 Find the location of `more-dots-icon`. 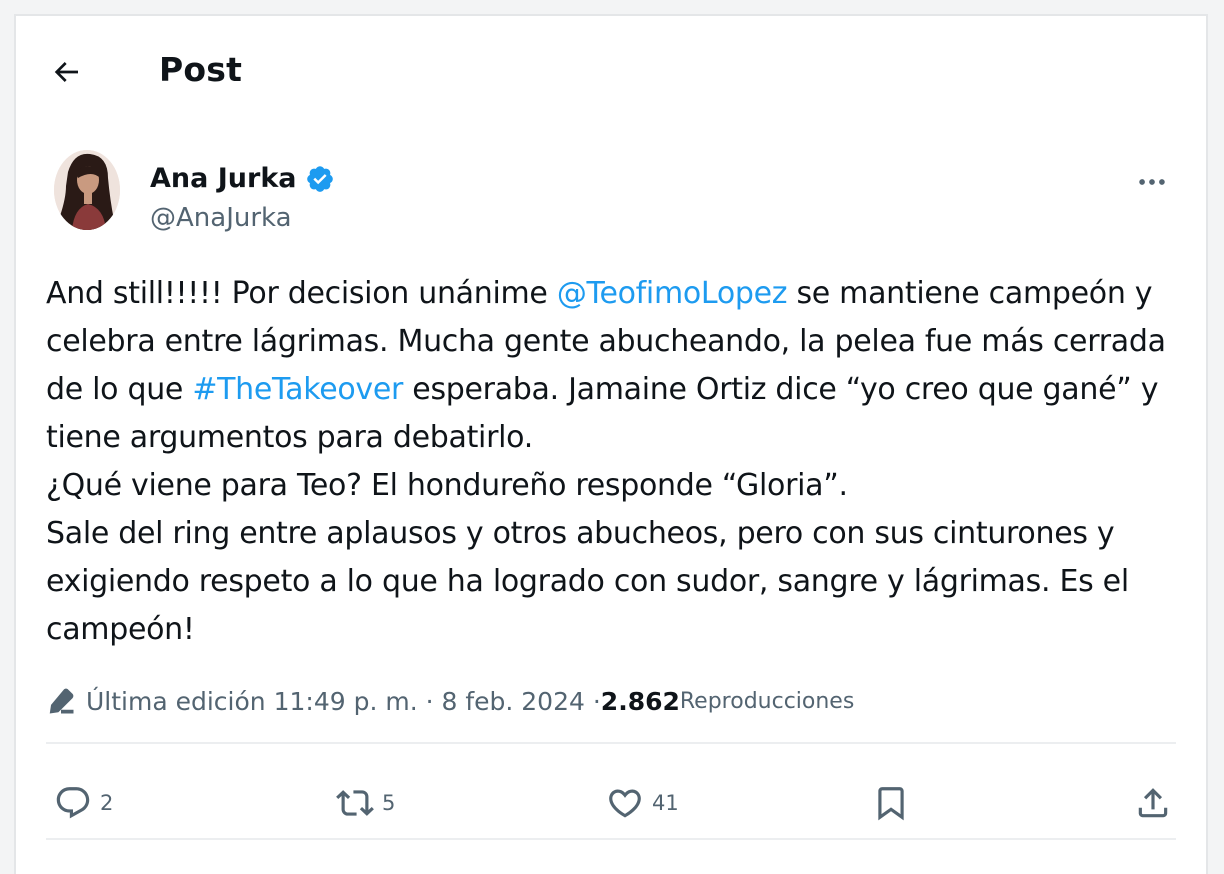

more-dots-icon is located at coordinates (1152, 182).